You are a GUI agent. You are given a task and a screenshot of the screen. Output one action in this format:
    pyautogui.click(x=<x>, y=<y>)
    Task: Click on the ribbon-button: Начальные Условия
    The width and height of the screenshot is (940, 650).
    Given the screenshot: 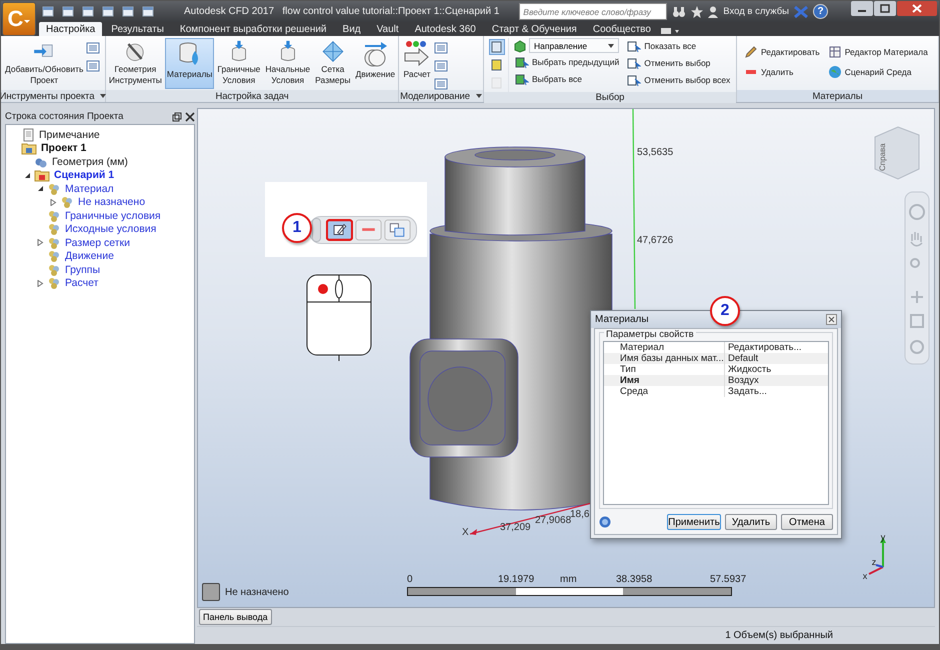 What is the action you would take?
    pyautogui.click(x=287, y=63)
    